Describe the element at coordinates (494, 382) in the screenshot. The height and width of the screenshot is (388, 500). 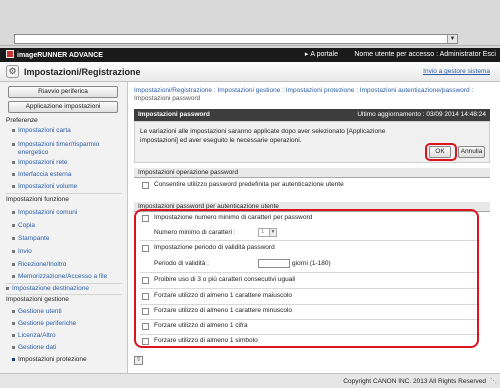
I see `resize-grip-icon: ⋱` at that location.